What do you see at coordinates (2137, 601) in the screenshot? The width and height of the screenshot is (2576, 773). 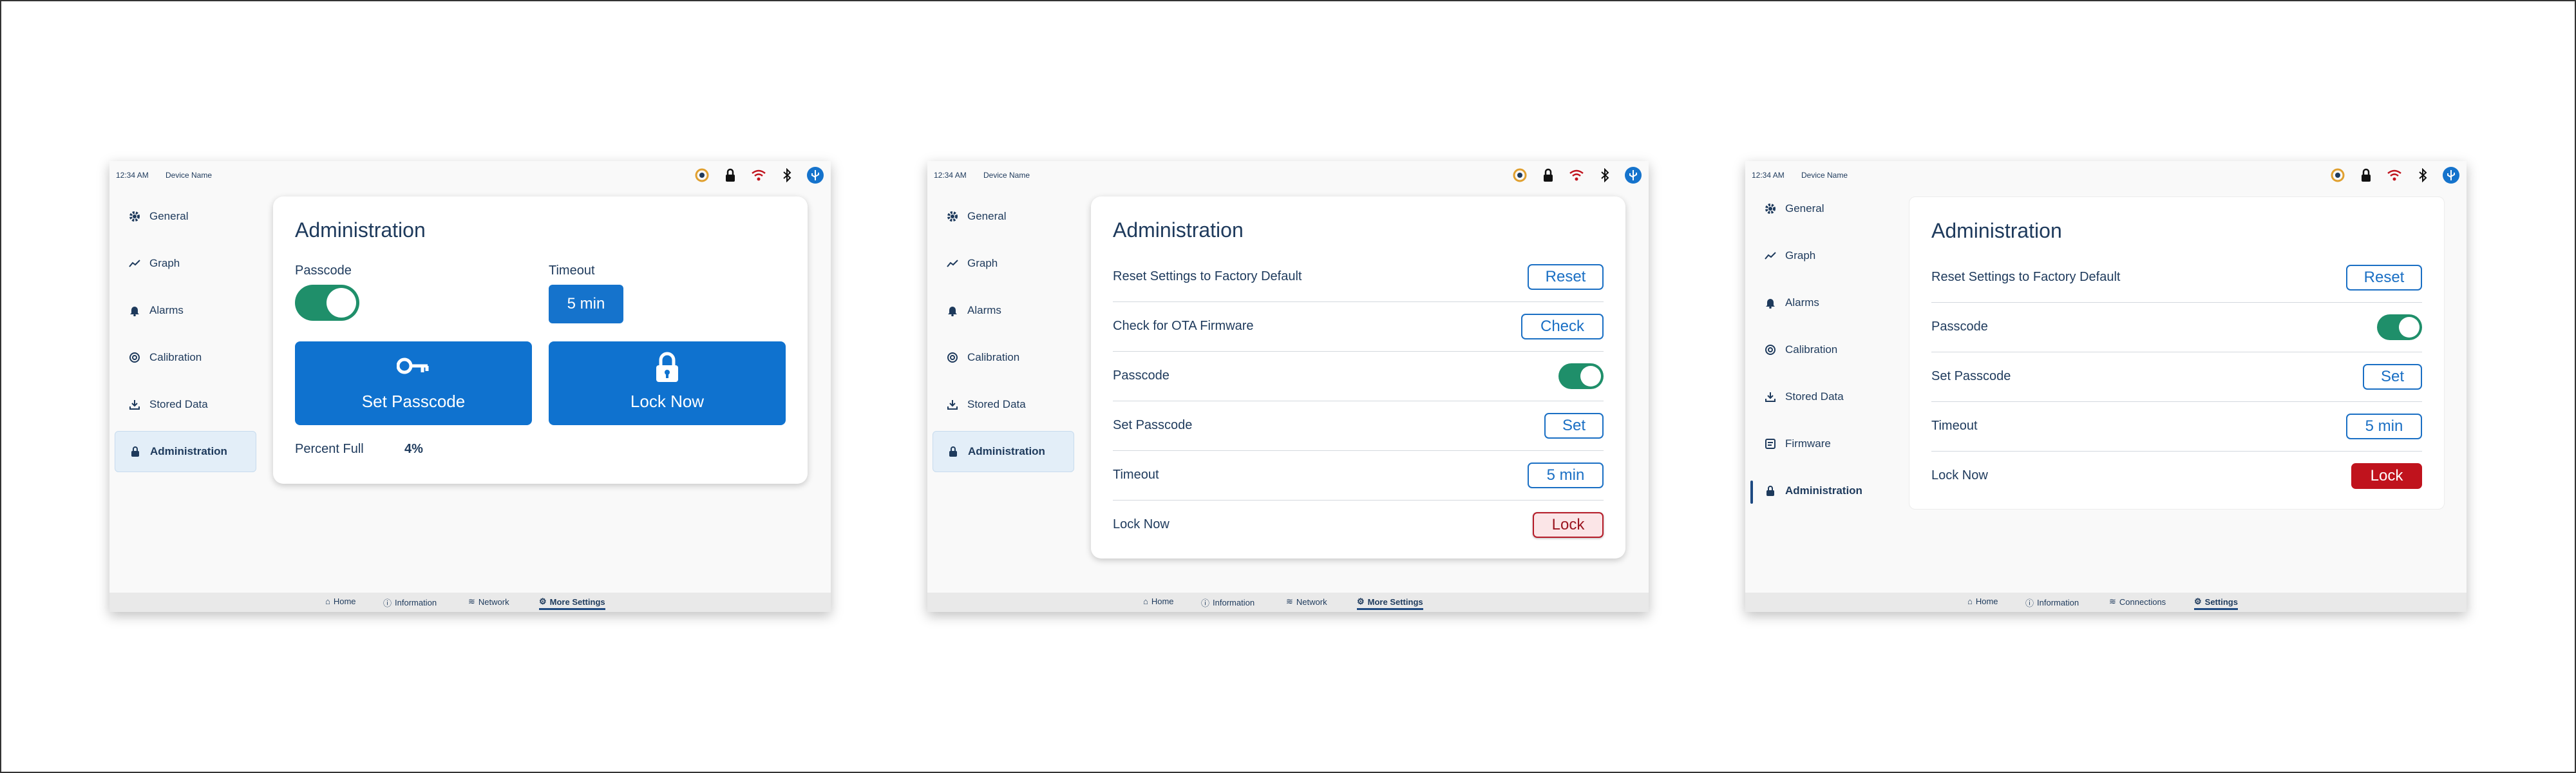 I see `bottom-nav-connections: ≋ Connections` at bounding box center [2137, 601].